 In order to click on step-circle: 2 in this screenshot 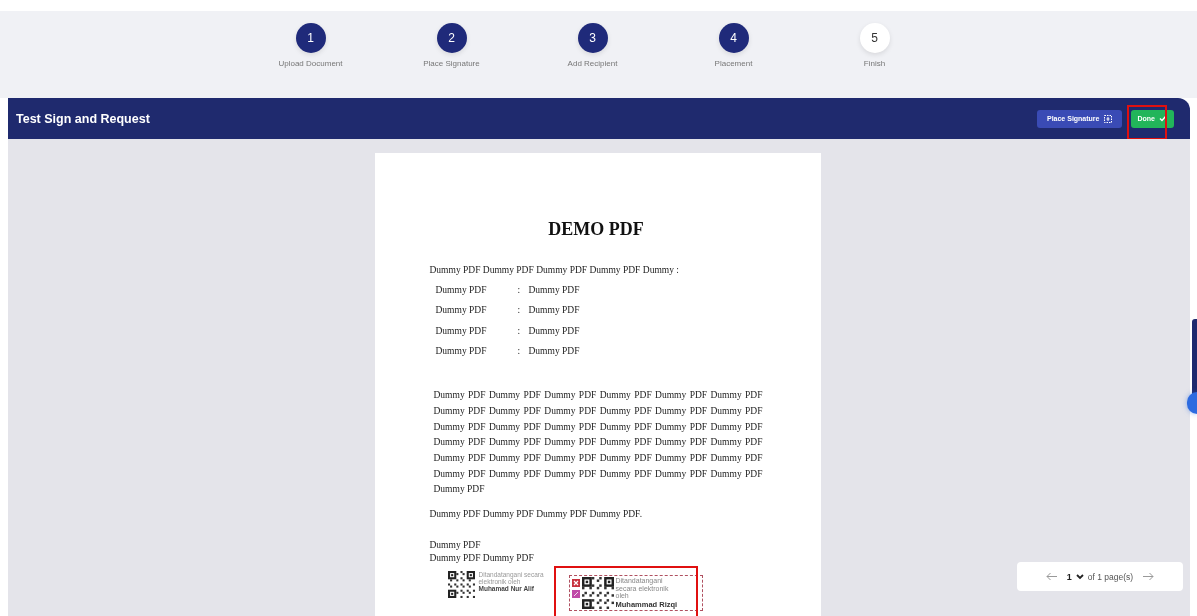, I will do `click(451, 38)`.